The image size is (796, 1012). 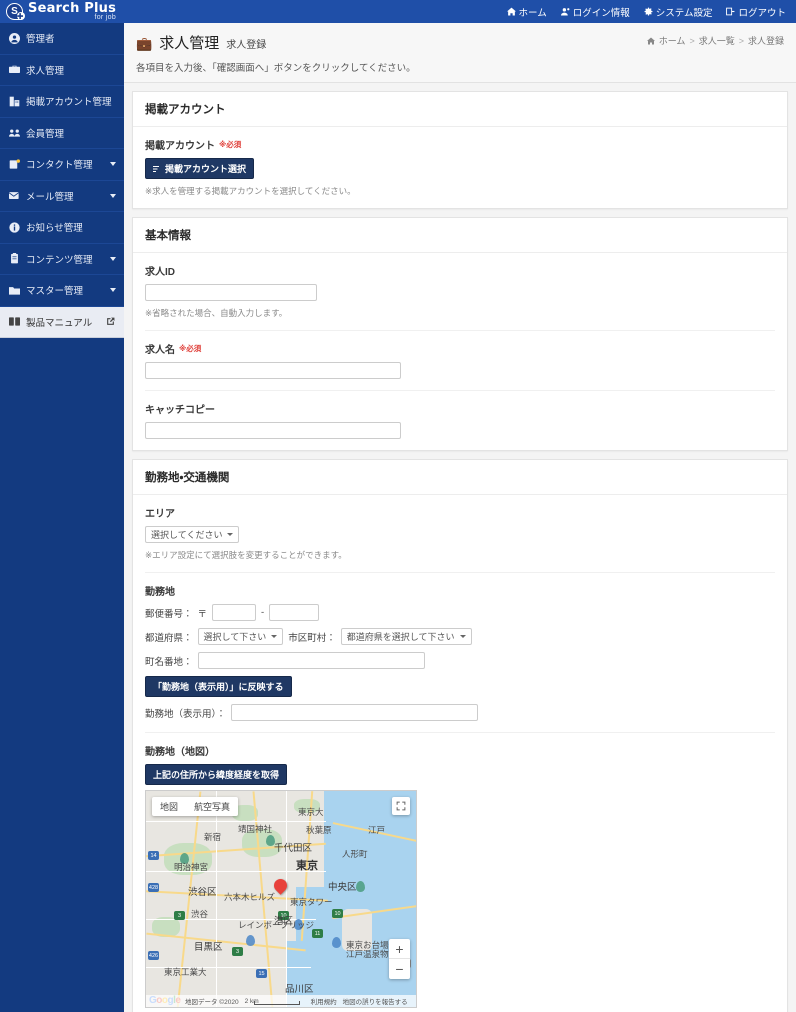 I want to click on sidebar-item-admin: 管理者, so click(x=62, y=39).